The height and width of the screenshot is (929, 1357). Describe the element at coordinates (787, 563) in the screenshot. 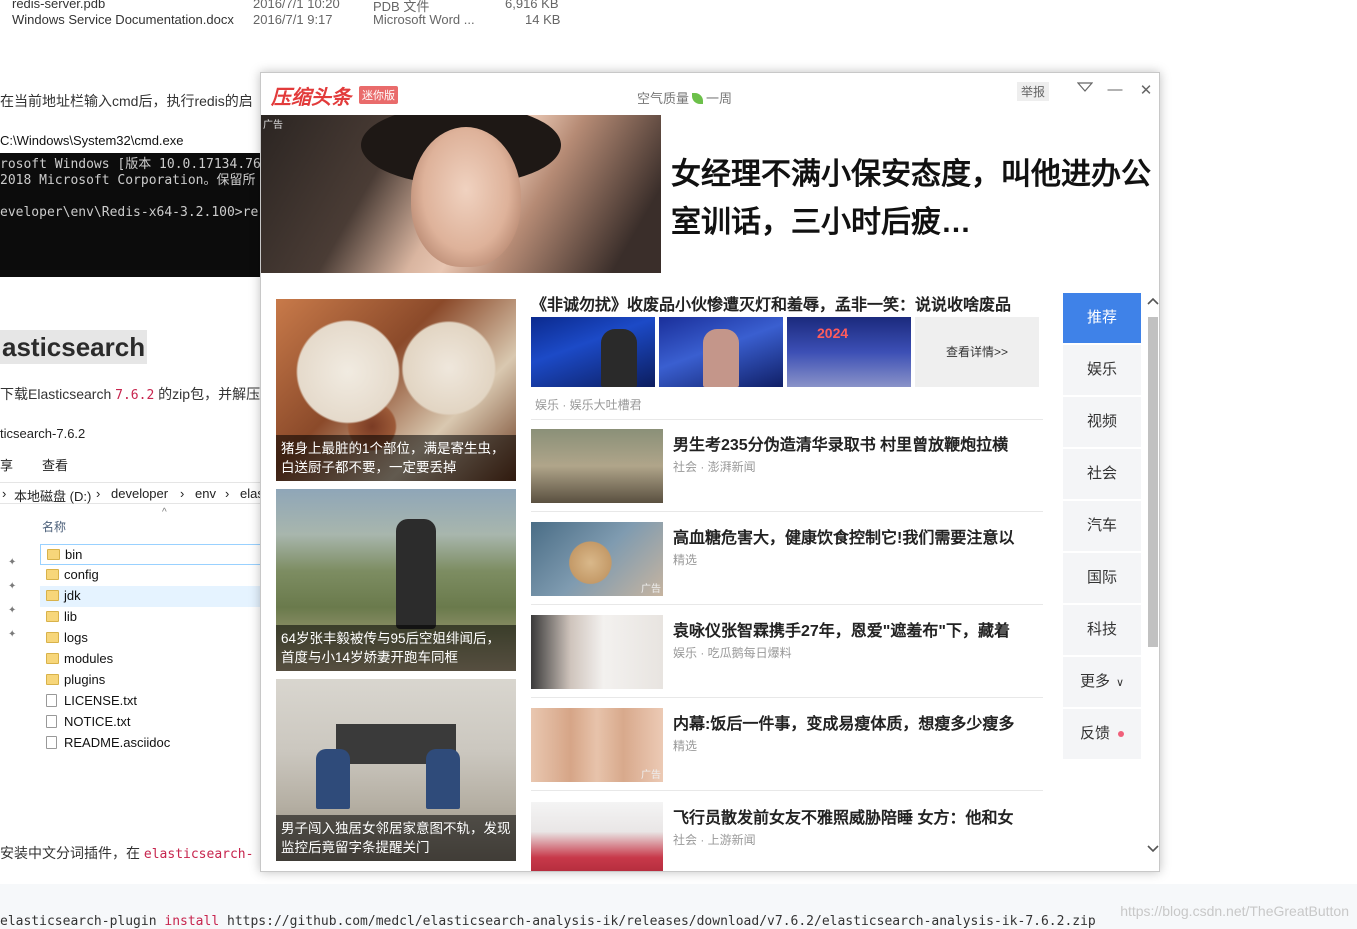

I see `news-item: 广告 高血糖危害大，健康饮食控制它!我们需要注意以 精选` at that location.